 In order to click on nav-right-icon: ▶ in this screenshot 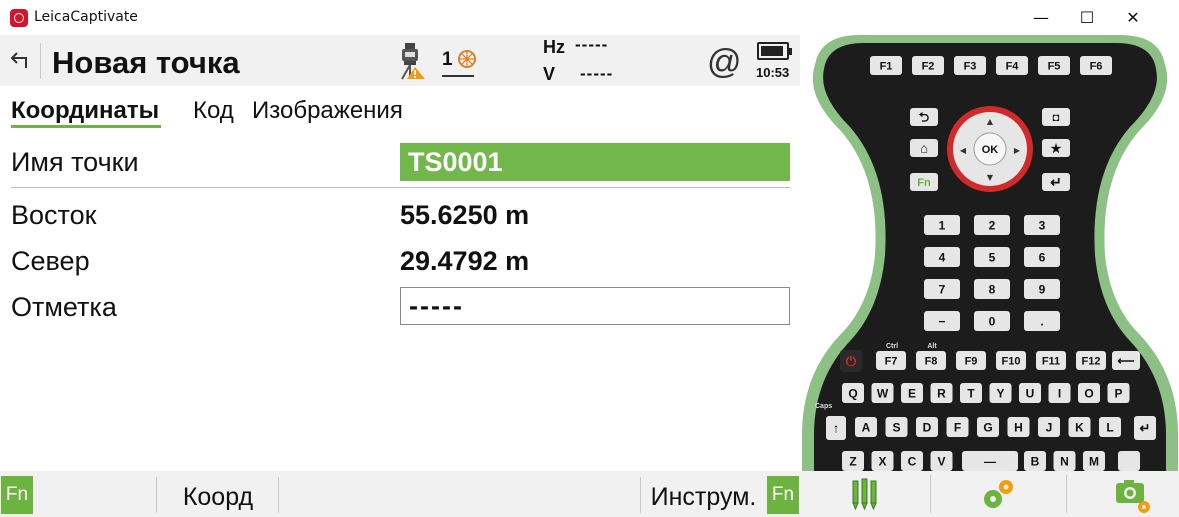, I will do `click(1017, 150)`.